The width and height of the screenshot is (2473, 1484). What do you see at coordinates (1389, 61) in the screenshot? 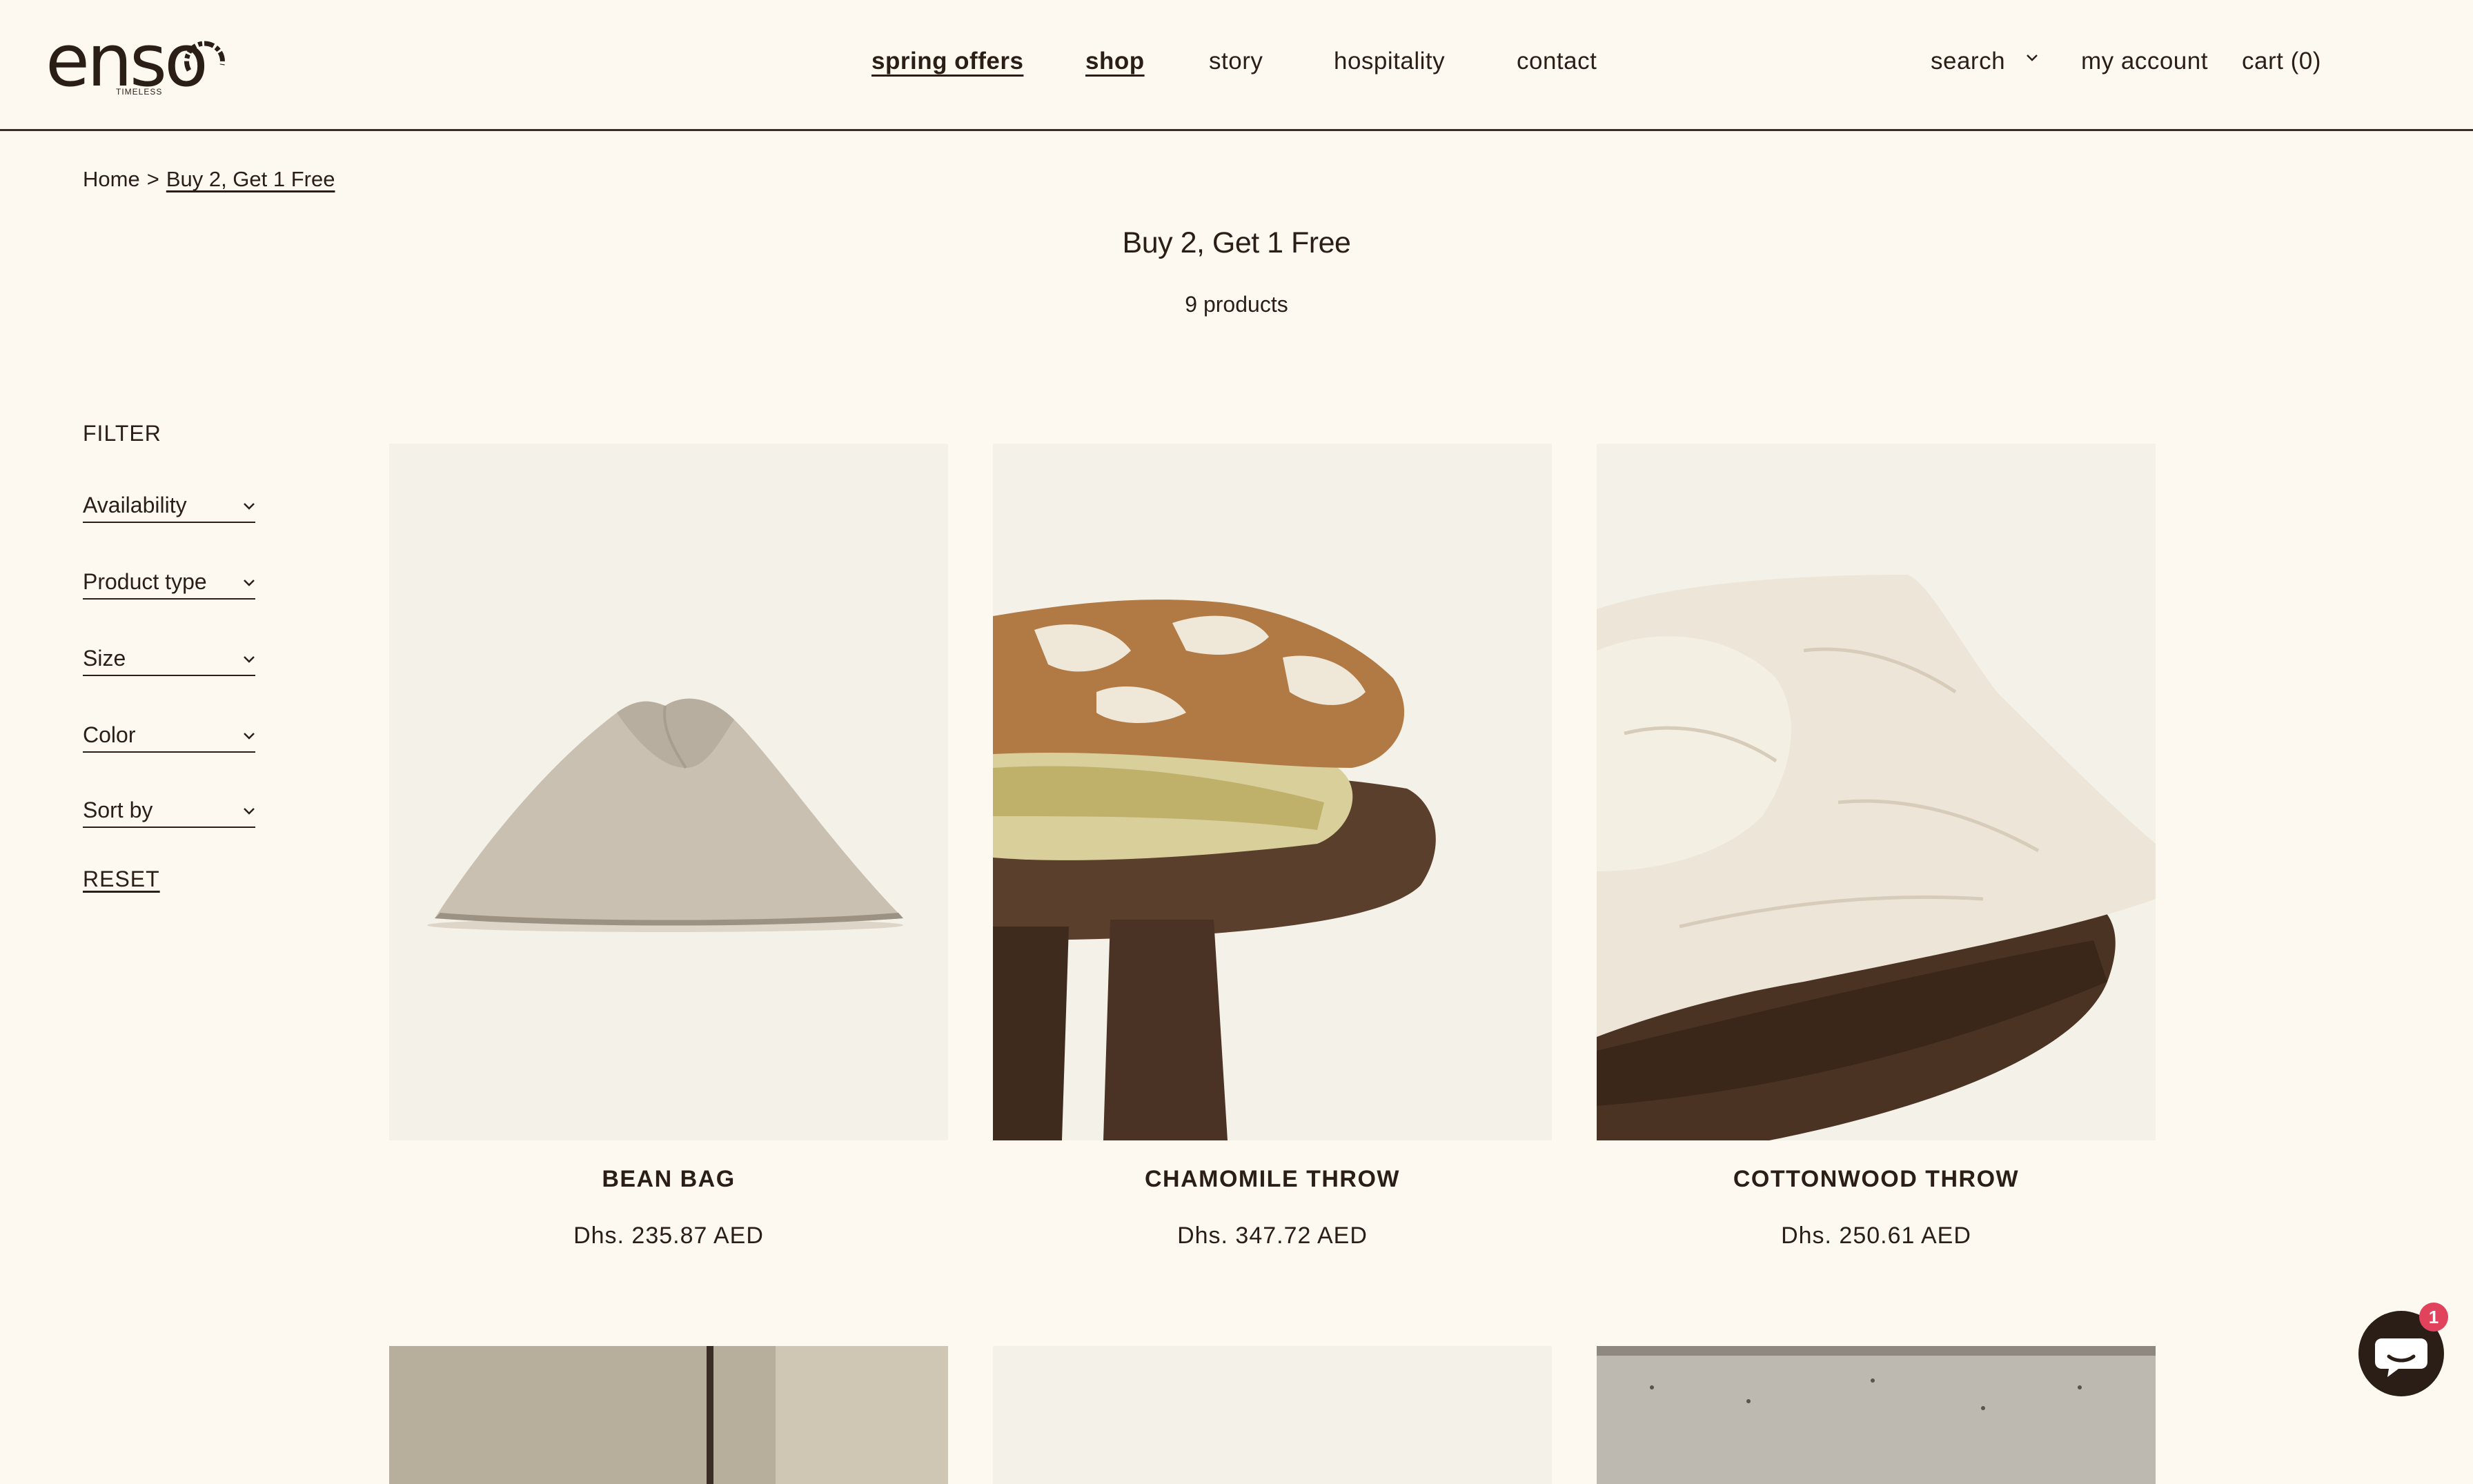
I see `nav-hospitality: hospitality` at bounding box center [1389, 61].